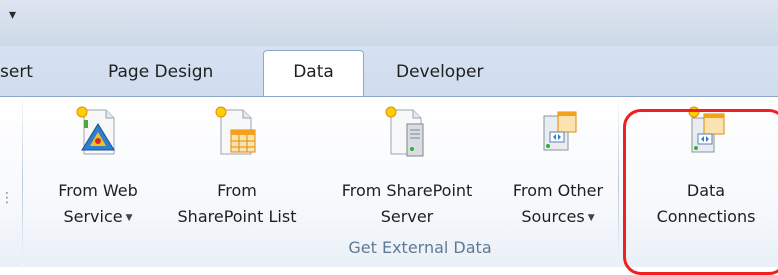 This screenshot has width=778, height=275. I want to click on previous-group-edge: ⋮, so click(7, 198).